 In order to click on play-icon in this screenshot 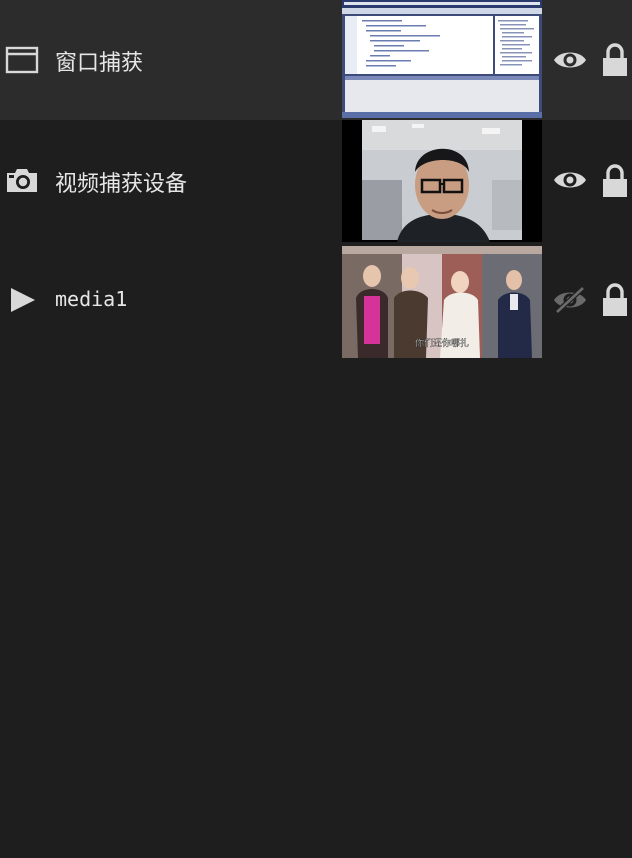, I will do `click(23, 300)`.